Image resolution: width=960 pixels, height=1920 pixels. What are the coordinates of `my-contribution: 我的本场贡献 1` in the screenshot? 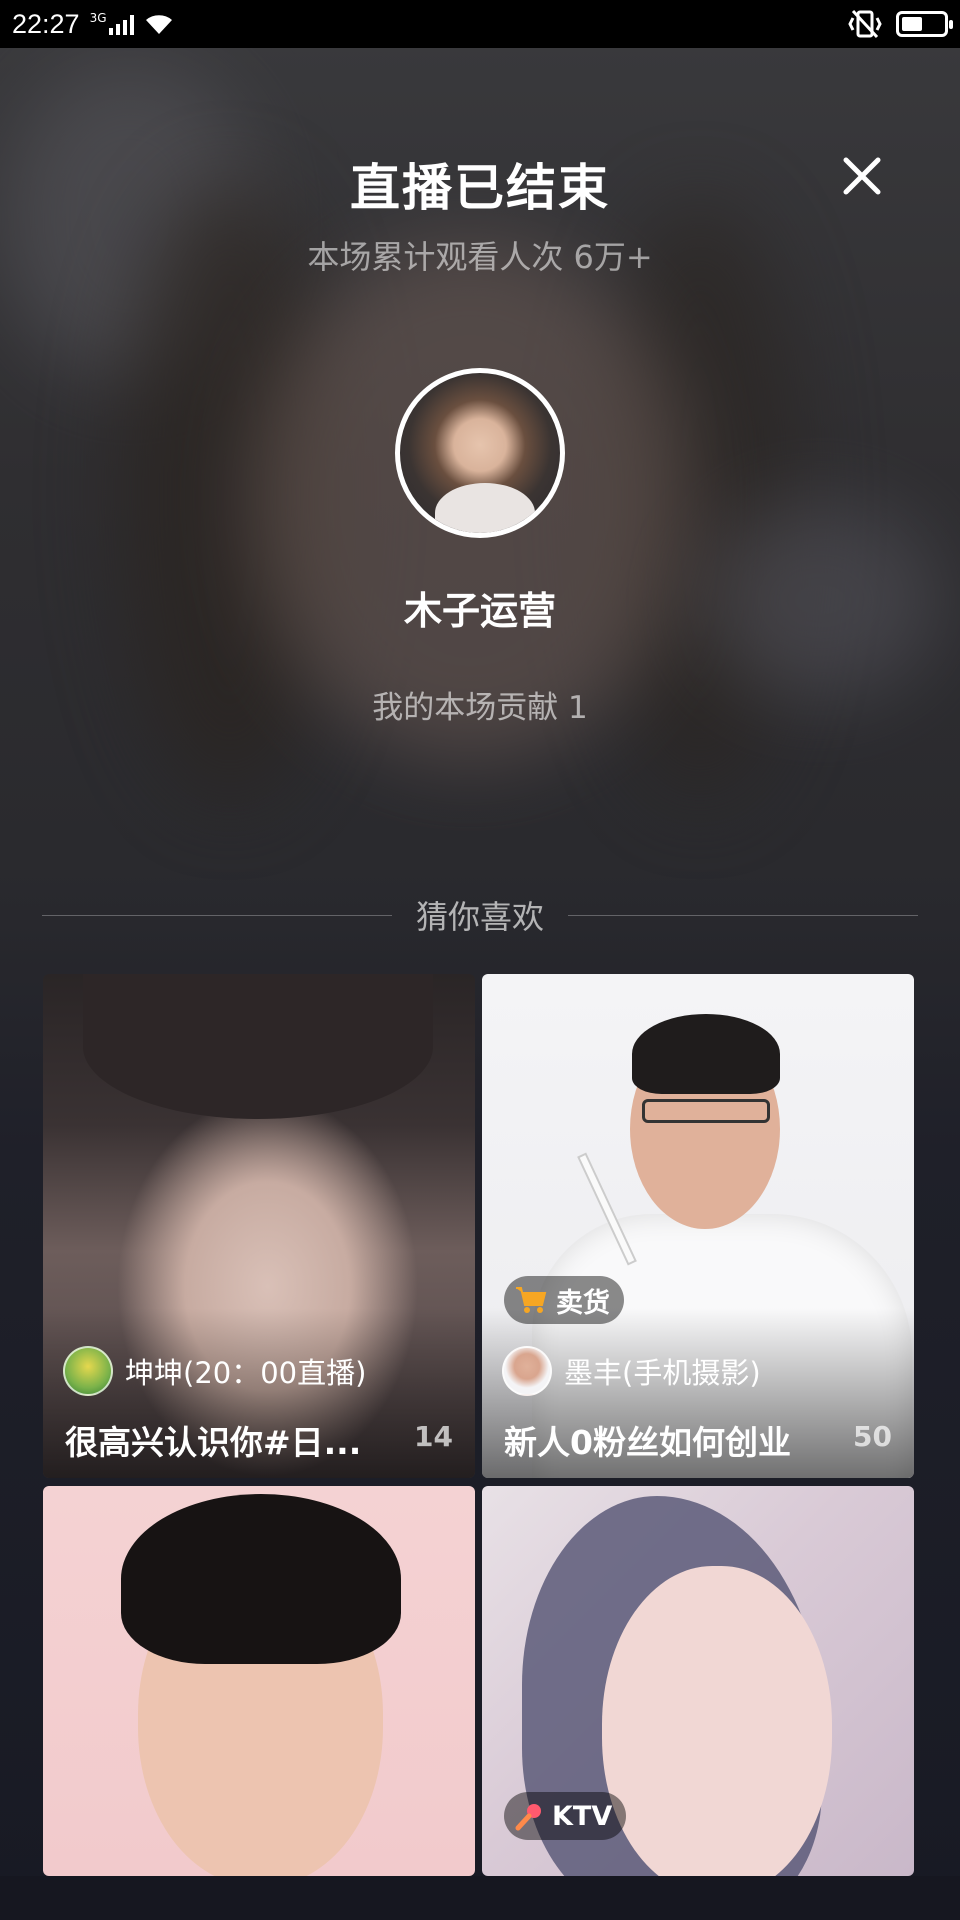 It's located at (480, 708).